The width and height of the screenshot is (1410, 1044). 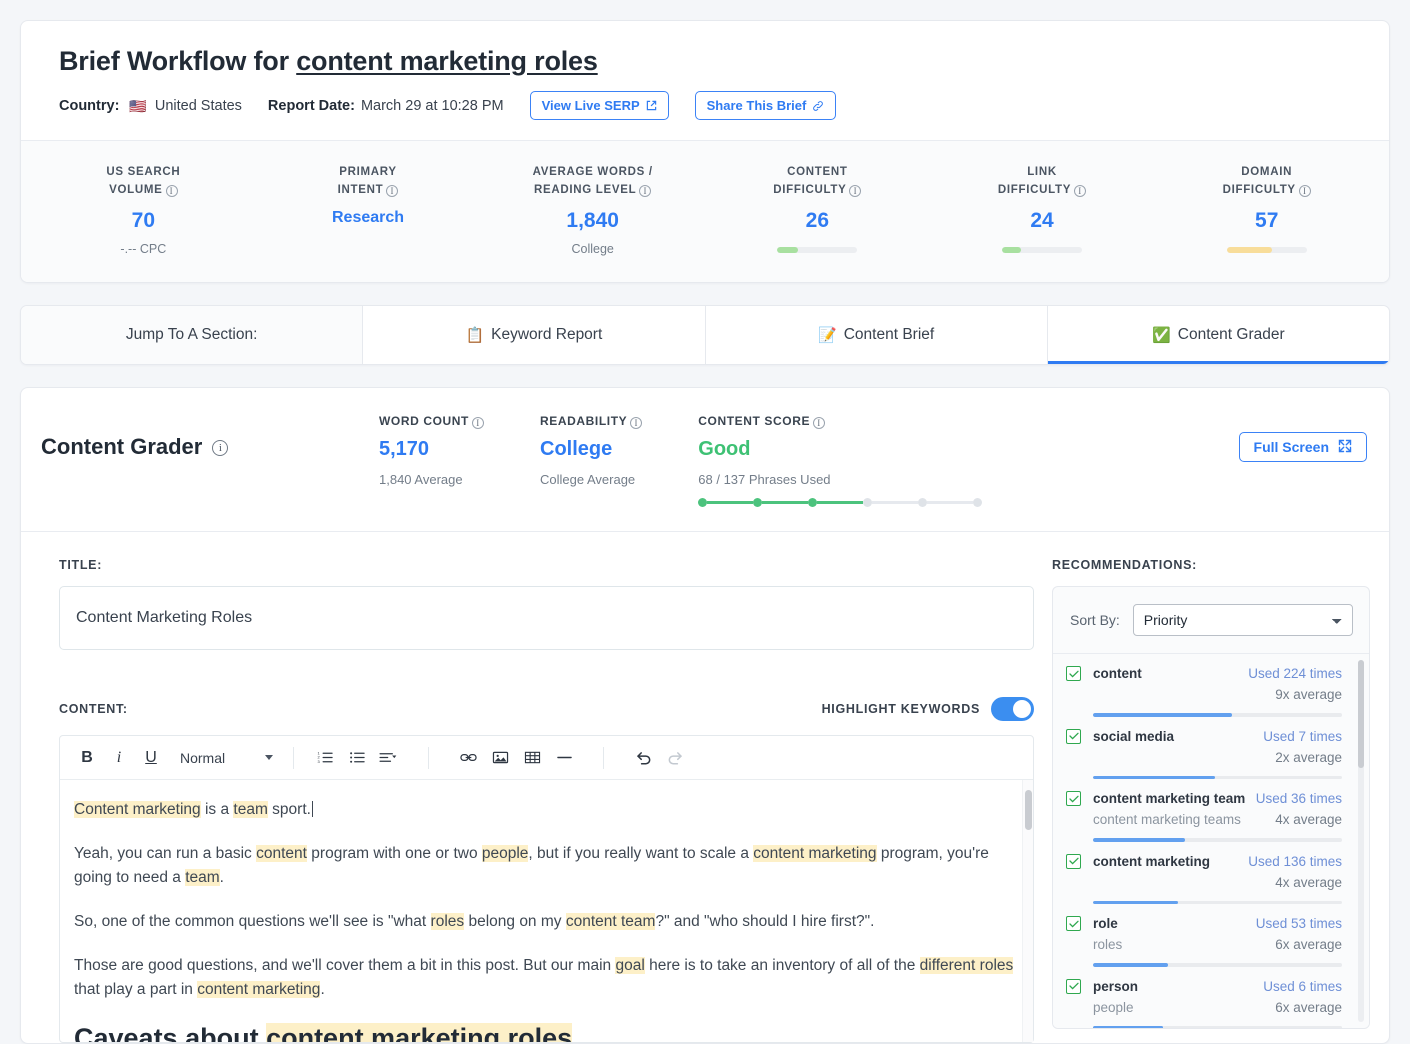 What do you see at coordinates (1302, 447) in the screenshot?
I see `full-screen-button: Full Screen` at bounding box center [1302, 447].